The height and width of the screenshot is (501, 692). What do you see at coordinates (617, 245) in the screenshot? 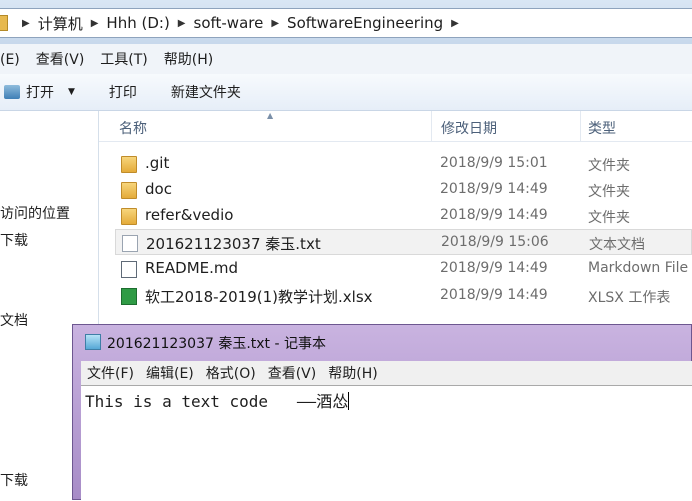
I see `file-type: 文本文档` at bounding box center [617, 245].